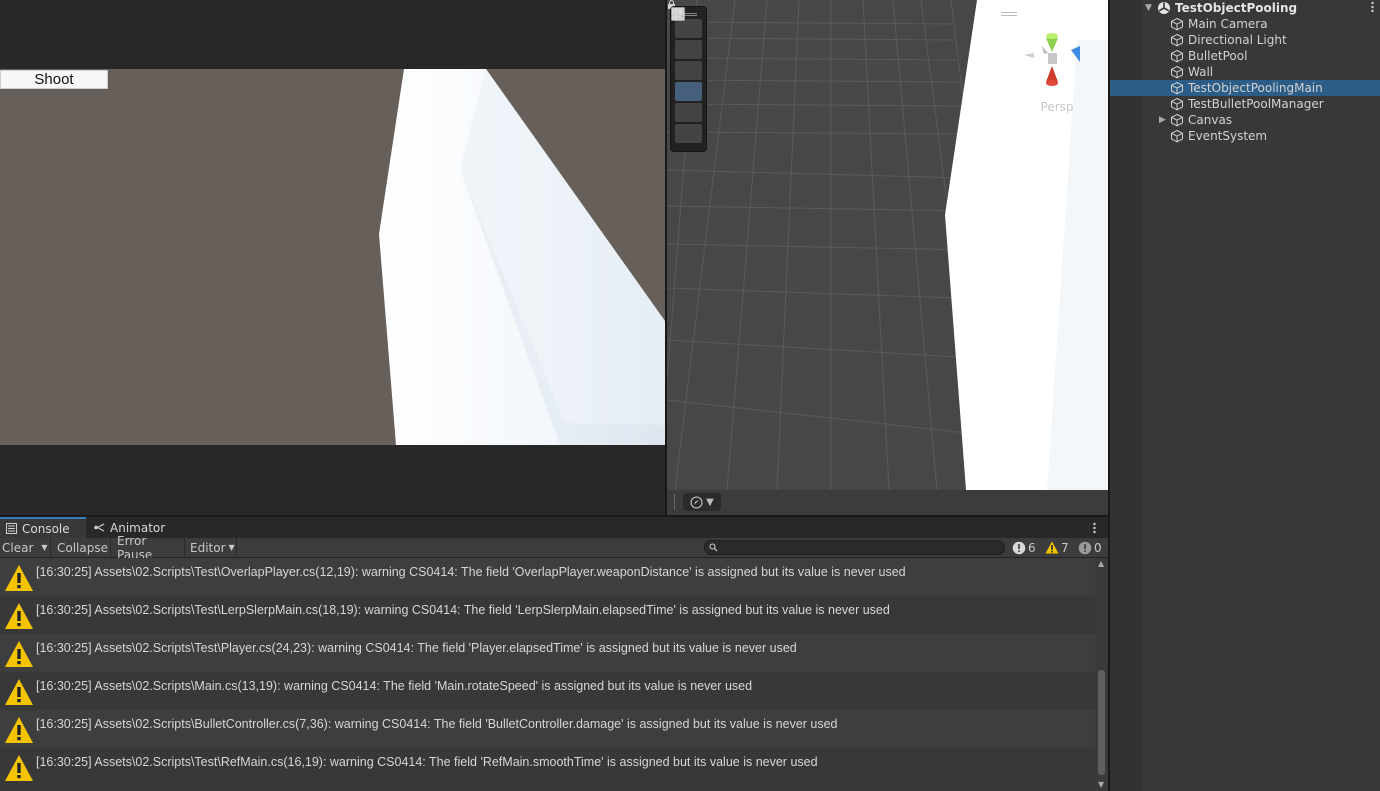 The image size is (1380, 791). Describe the element at coordinates (1201, 72) in the screenshot. I see `hierarchy-item-label: Wall` at that location.